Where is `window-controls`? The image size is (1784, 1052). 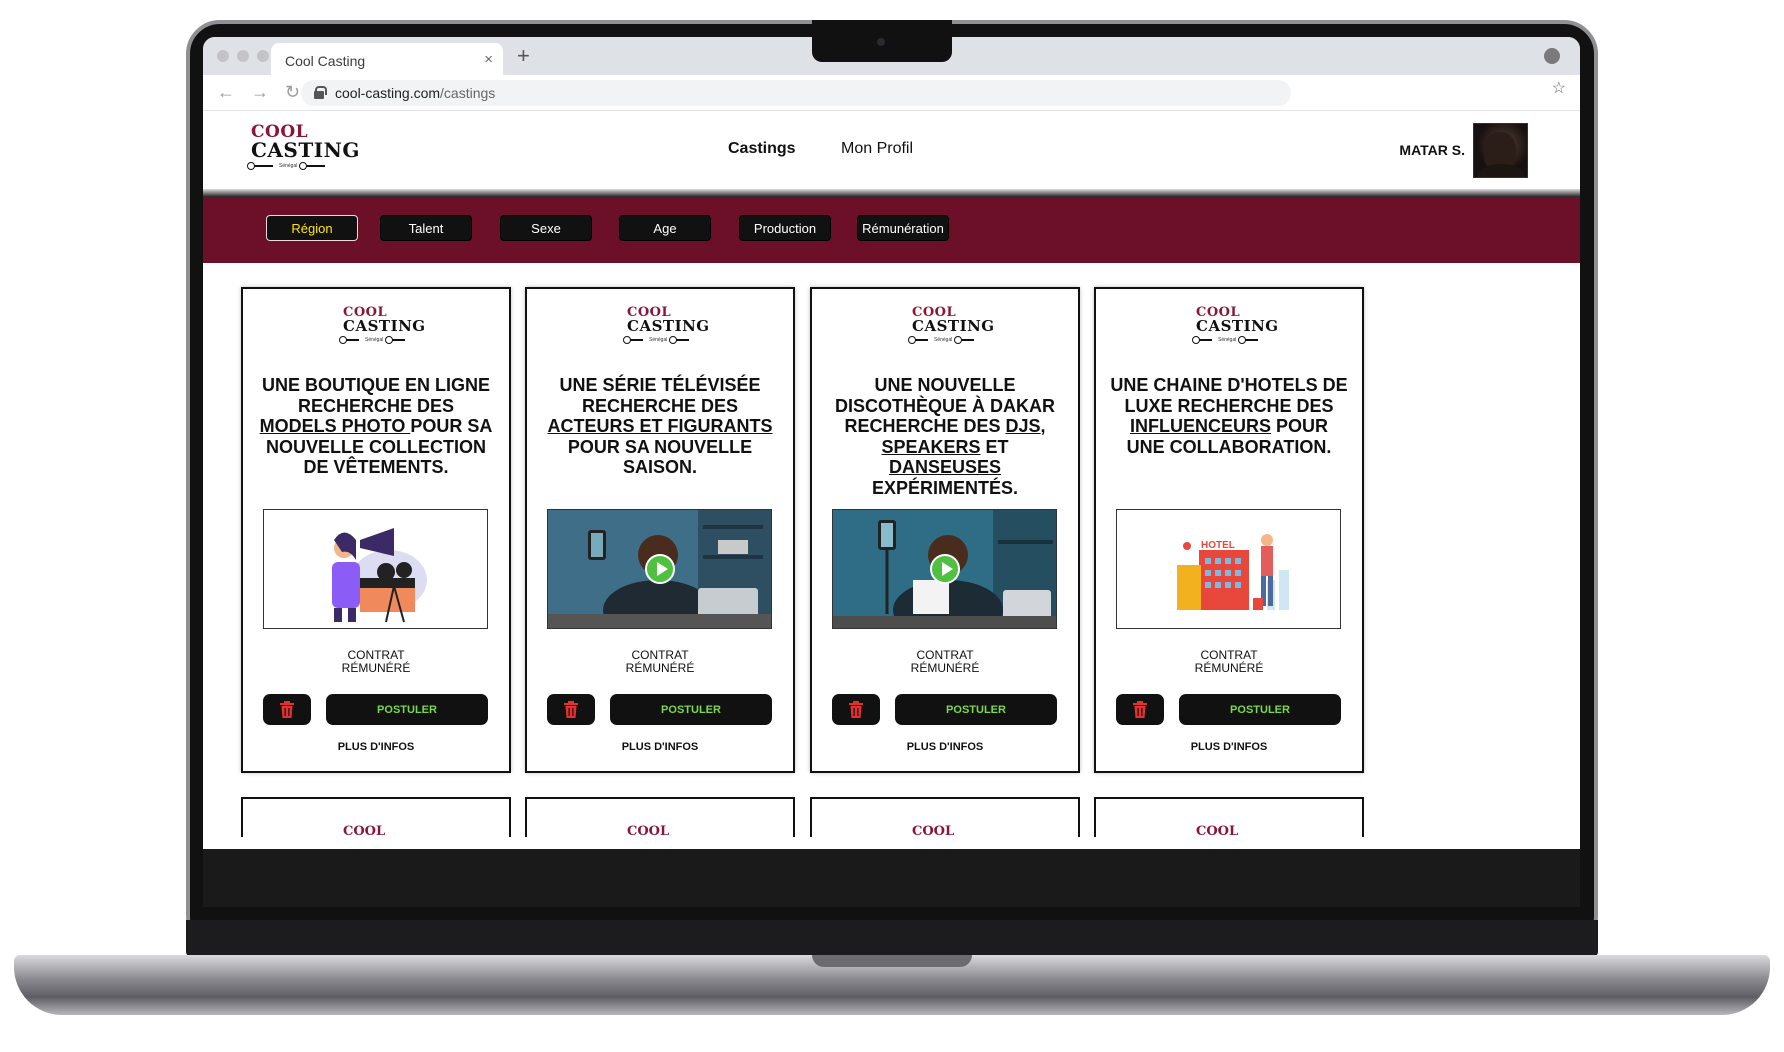 window-controls is located at coordinates (243, 56).